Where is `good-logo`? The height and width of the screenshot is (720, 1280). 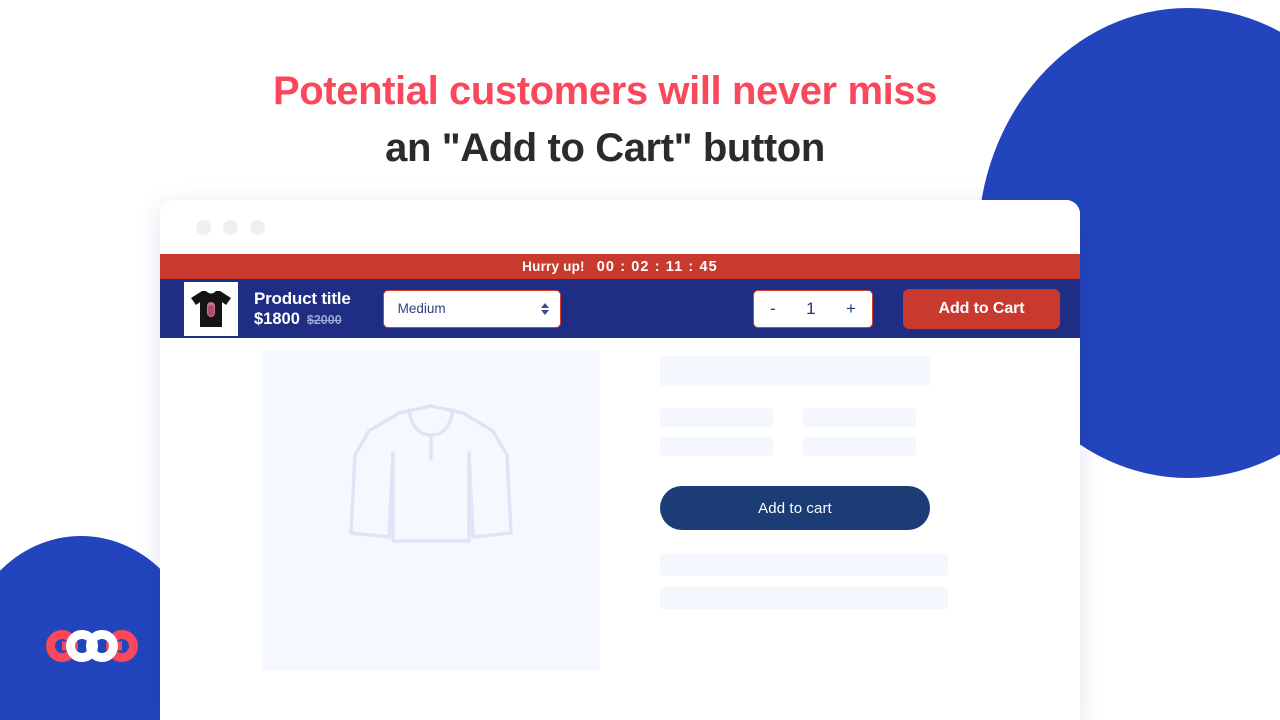
good-logo is located at coordinates (92, 646).